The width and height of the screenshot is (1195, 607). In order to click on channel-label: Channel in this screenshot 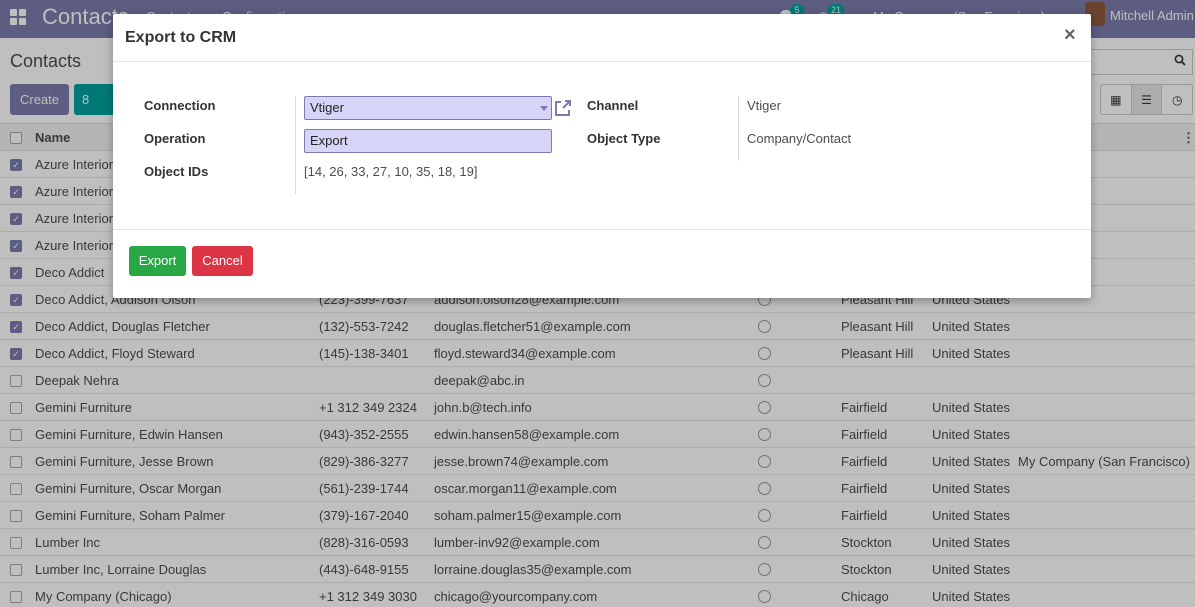, I will do `click(613, 105)`.